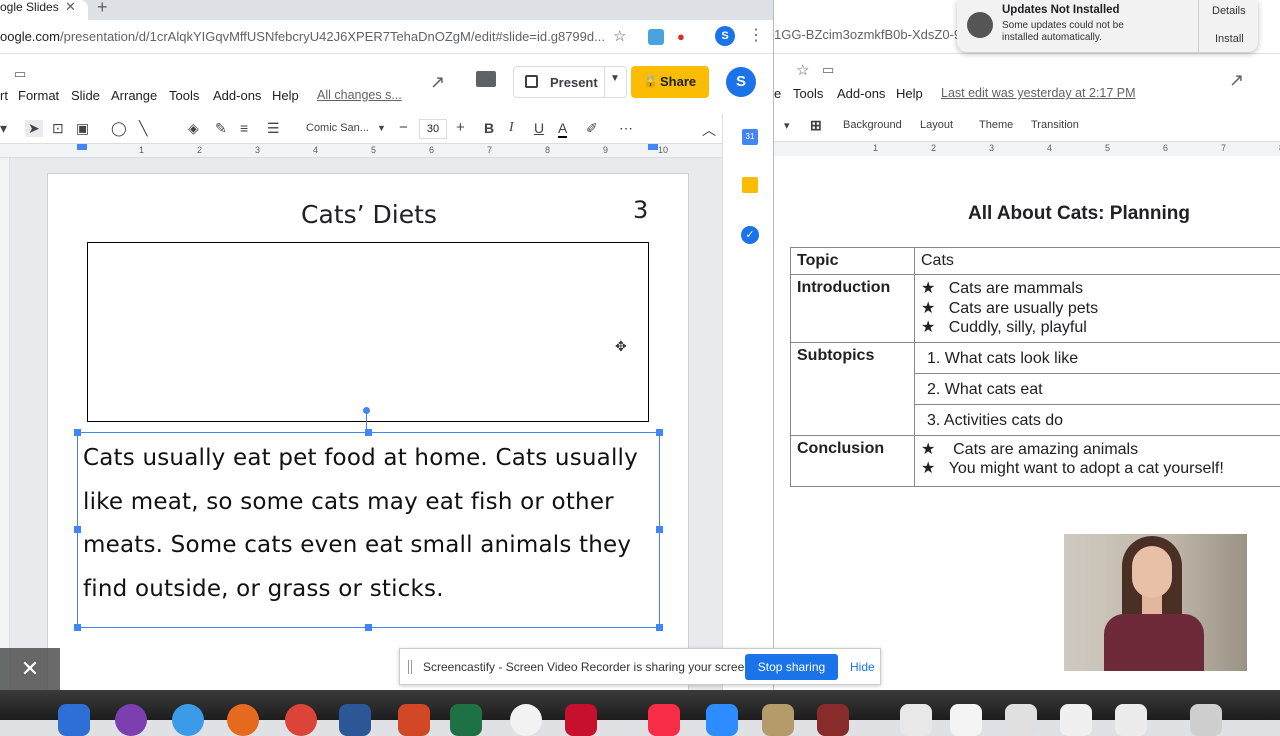  Describe the element at coordinates (562, 129) in the screenshot. I see `text-color-icon: A` at that location.